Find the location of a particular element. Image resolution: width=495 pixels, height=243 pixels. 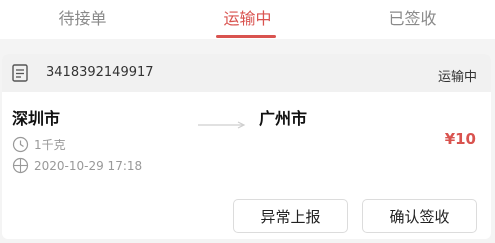

order-price: ¥10 is located at coordinates (460, 139).